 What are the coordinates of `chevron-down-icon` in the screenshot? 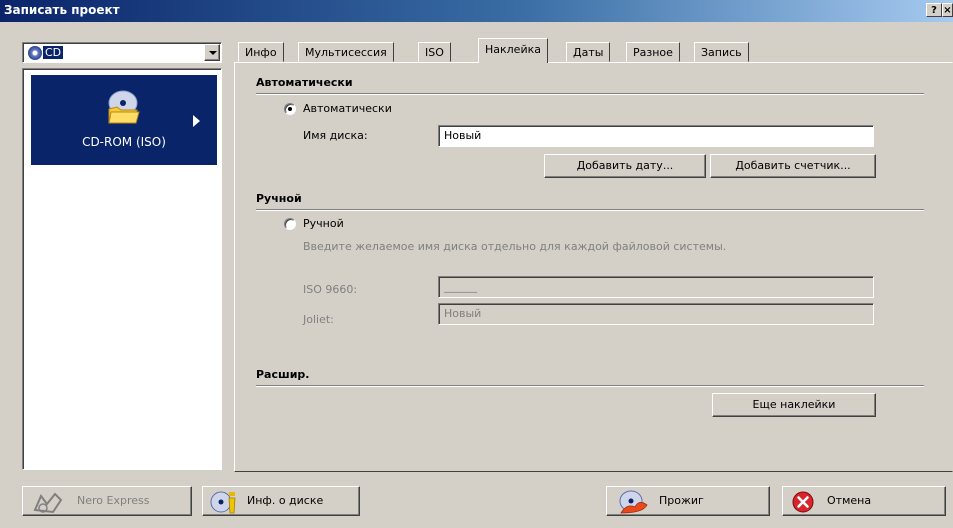 It's located at (212, 52).